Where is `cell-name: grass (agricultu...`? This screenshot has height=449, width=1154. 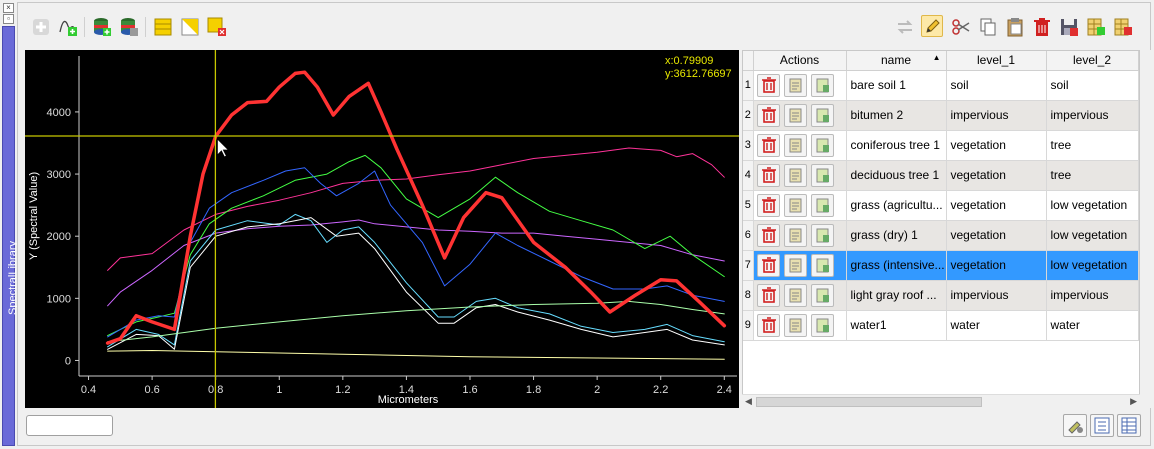
cell-name: grass (agricultu... is located at coordinates (896, 205).